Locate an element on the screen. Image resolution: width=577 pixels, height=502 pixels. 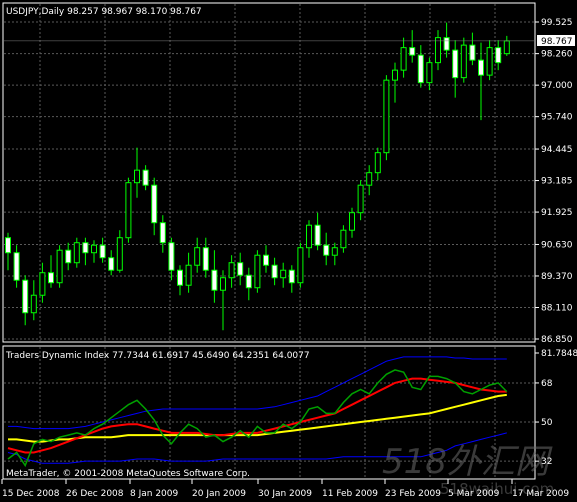
date-axis-label: 5 Mar 2009 is located at coordinates (474, 494).